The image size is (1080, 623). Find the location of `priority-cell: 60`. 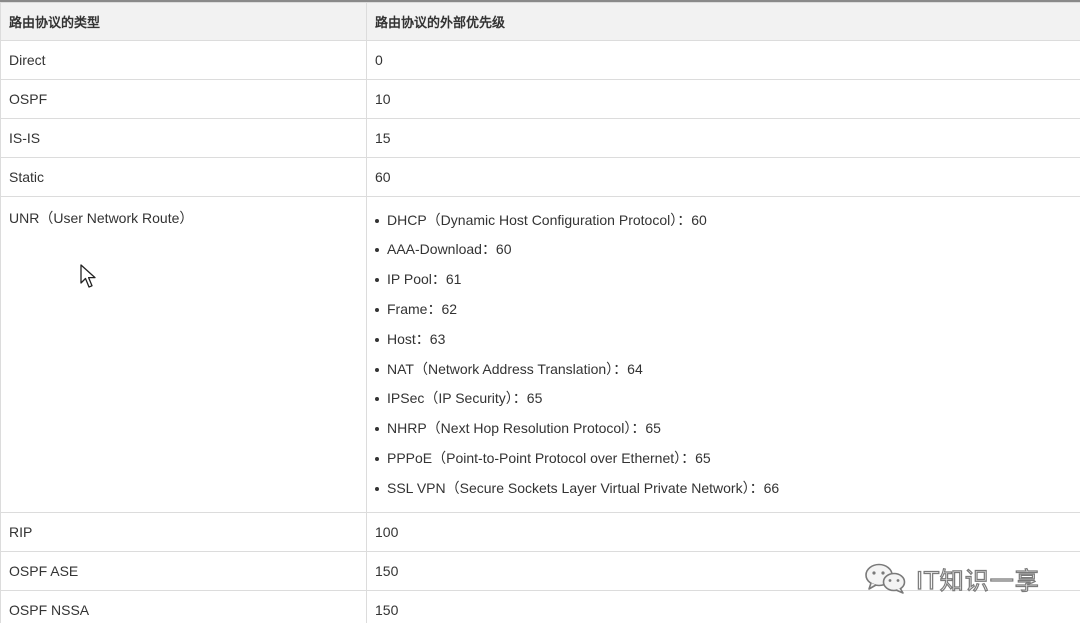

priority-cell: 60 is located at coordinates (723, 177).